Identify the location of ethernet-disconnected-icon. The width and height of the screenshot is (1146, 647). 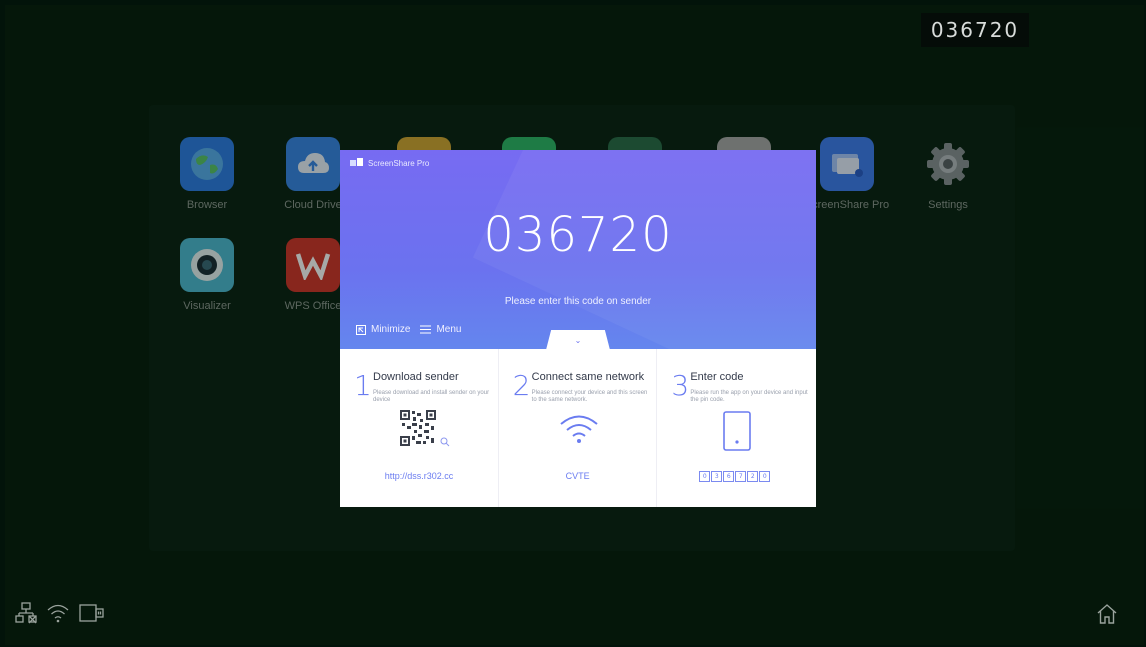
(26, 613).